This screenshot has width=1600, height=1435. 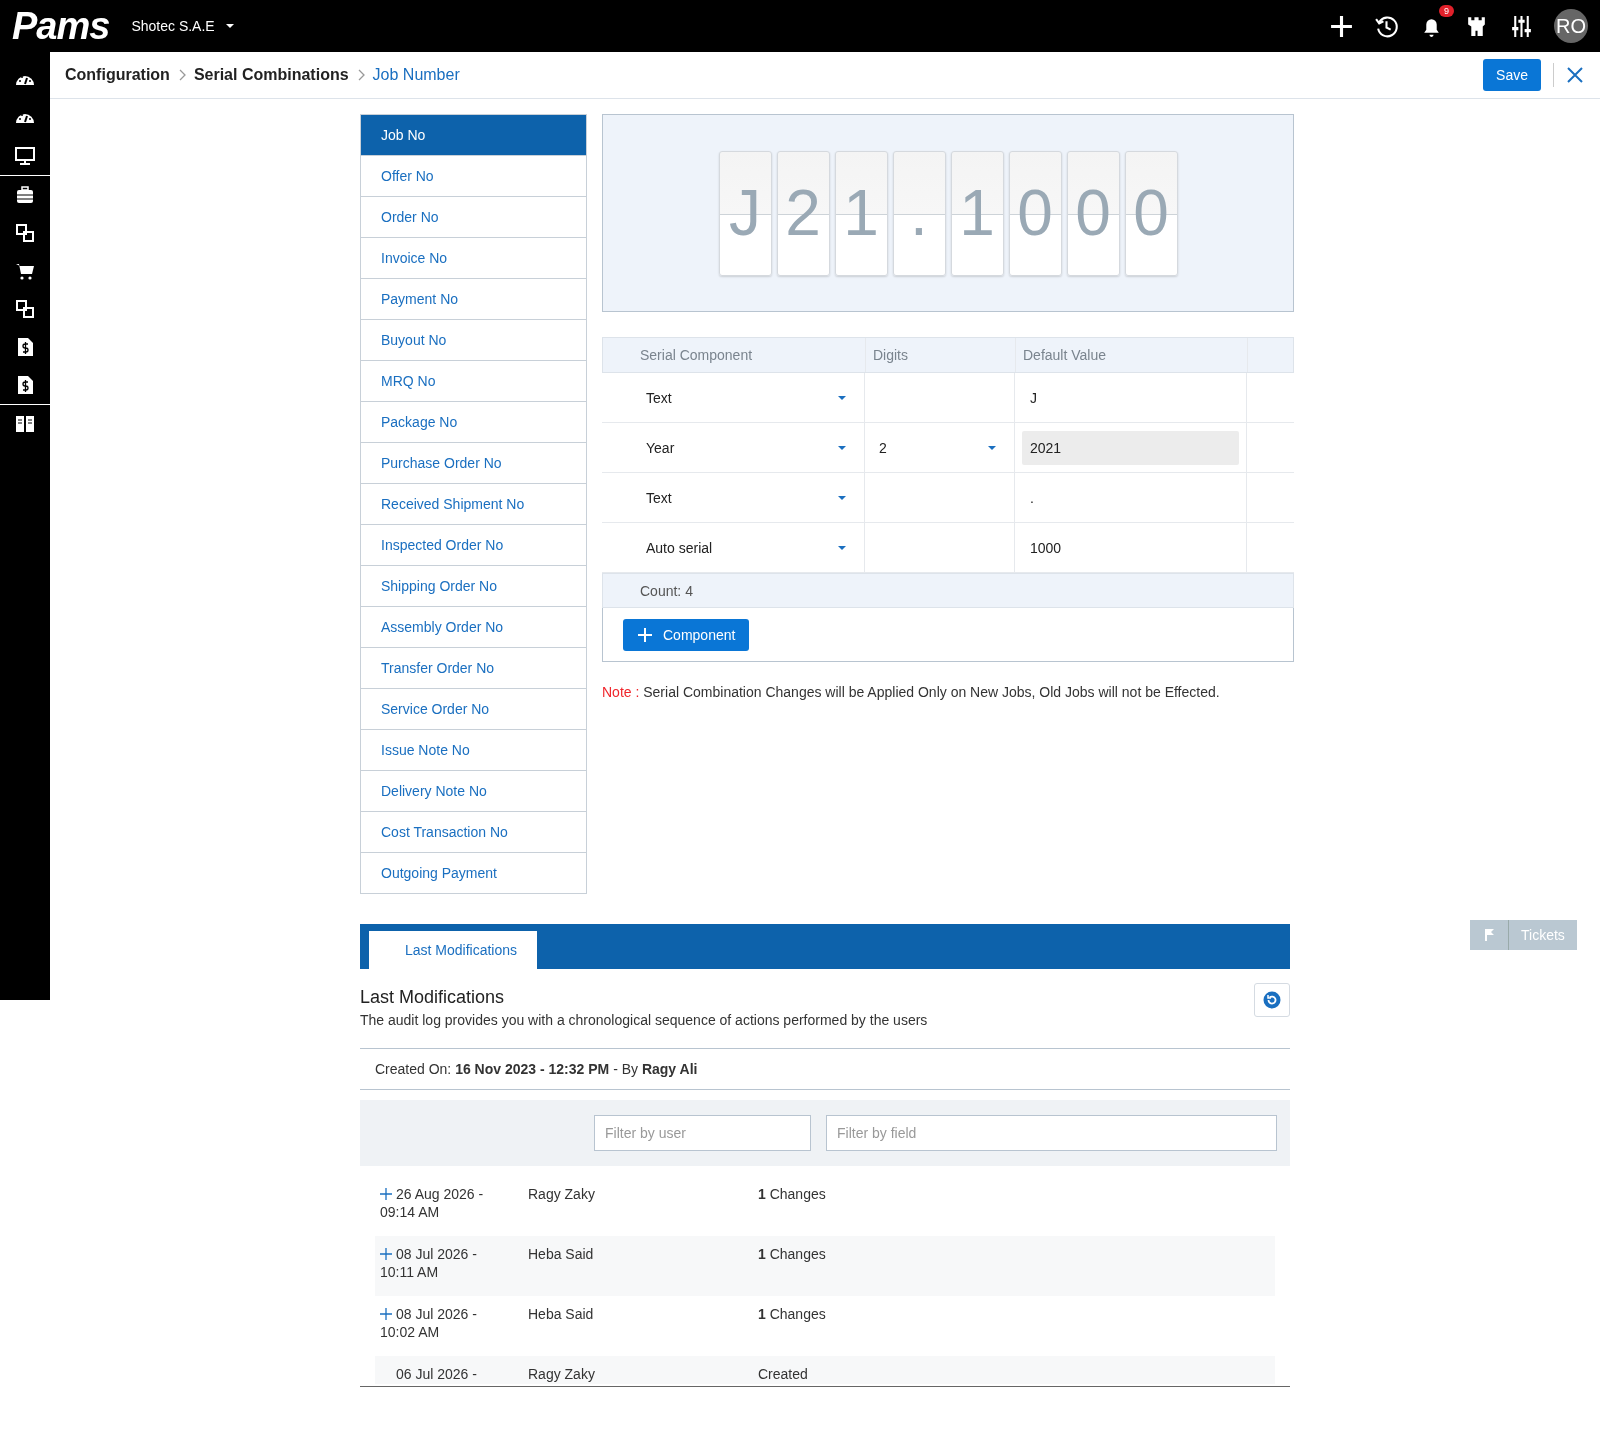 I want to click on log-row: 26 Aug 2026 - 09:14 AM Ragy Zaky 1 Changes, so click(x=825, y=1206).